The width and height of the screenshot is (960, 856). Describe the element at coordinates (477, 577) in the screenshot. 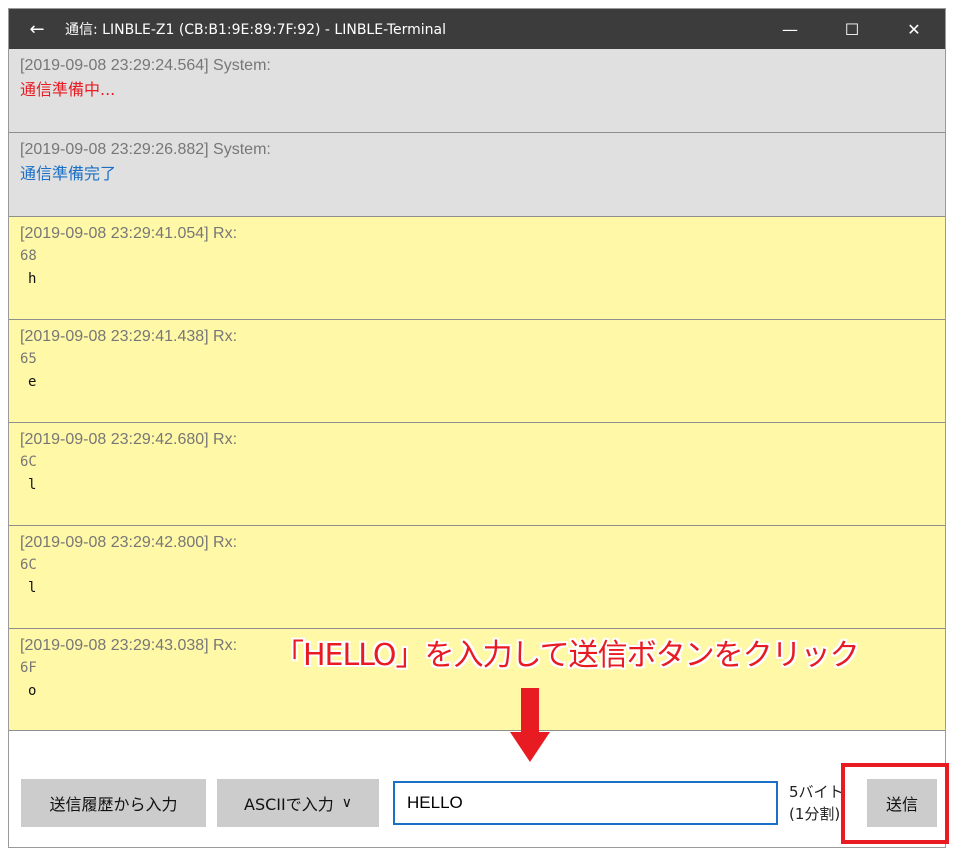

I see `log-entry-rx: [2019-09-08 23:29:42.800] Rx: 6C l` at that location.